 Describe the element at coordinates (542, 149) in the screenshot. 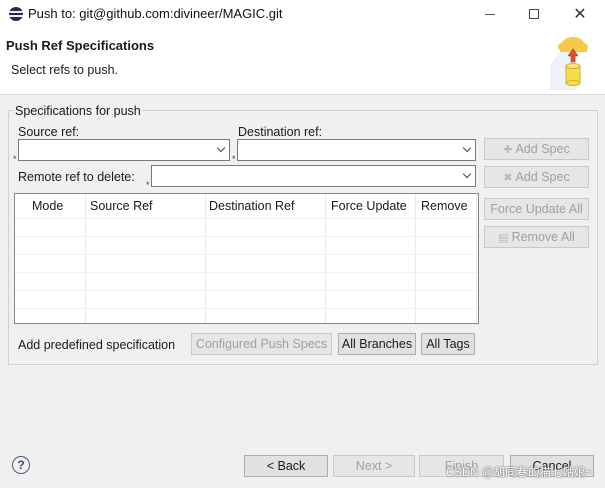

I see `add-spec-label: Add Spec` at that location.